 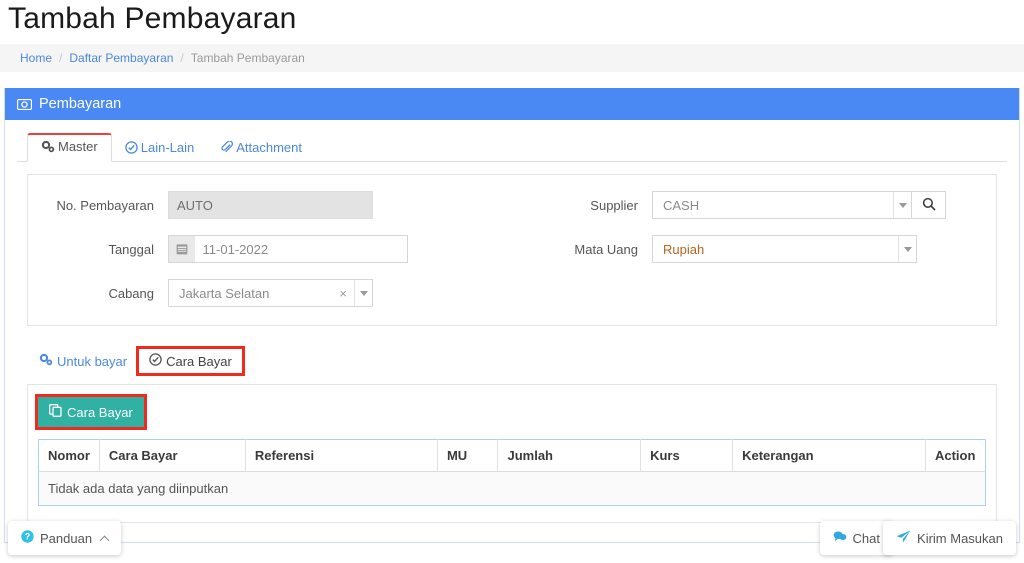 I want to click on supplier-value: CASH, so click(x=681, y=205).